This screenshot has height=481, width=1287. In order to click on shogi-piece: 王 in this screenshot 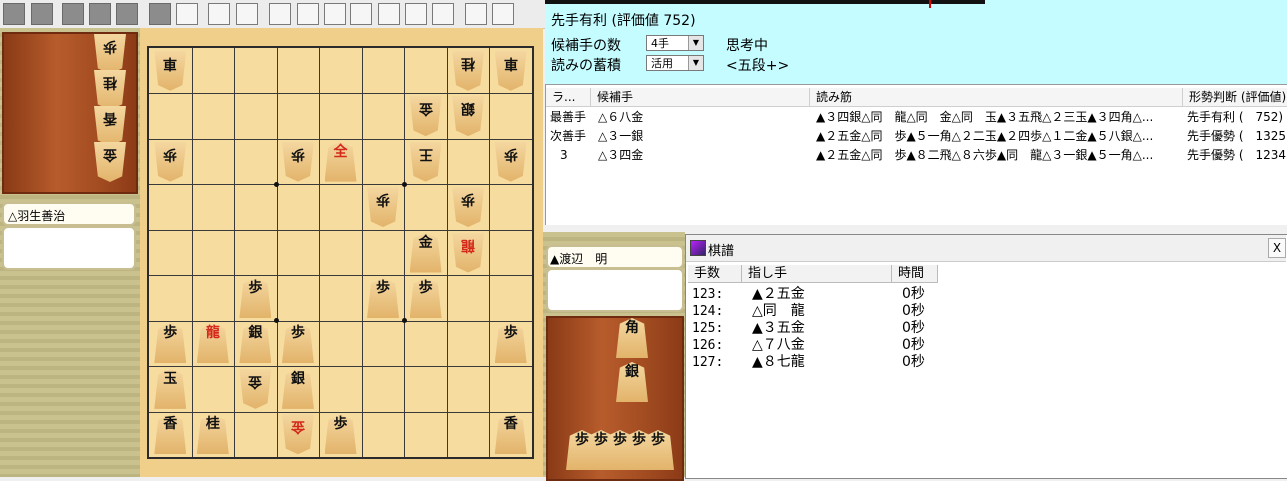, I will do `click(425, 161)`.